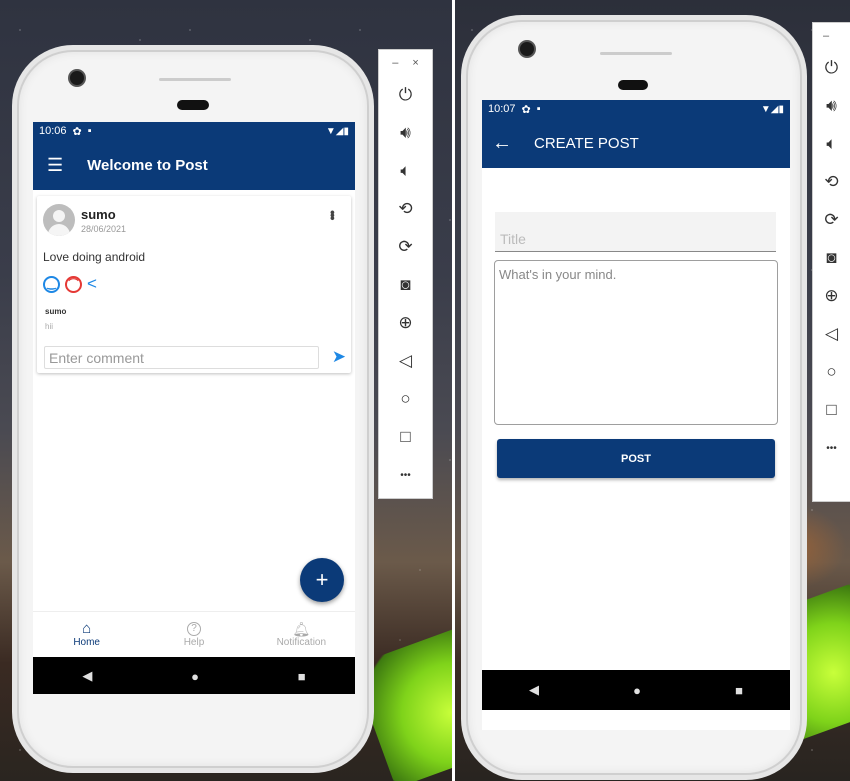 This screenshot has height=781, width=850. I want to click on body-field, so click(636, 342).